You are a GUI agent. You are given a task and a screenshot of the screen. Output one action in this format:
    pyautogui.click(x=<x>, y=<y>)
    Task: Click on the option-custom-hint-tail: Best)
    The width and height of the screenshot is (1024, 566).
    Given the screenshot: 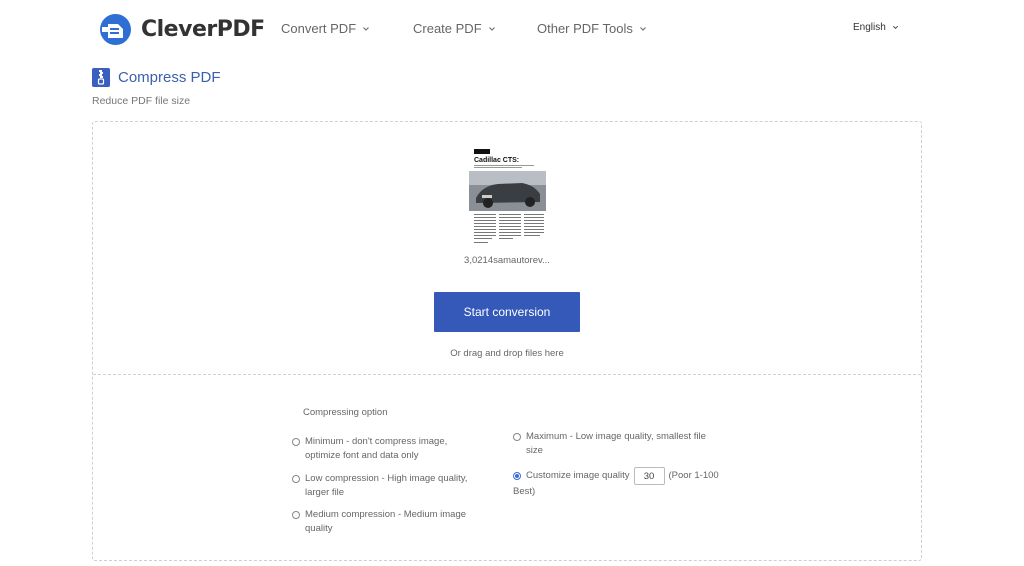 What is the action you would take?
    pyautogui.click(x=524, y=491)
    